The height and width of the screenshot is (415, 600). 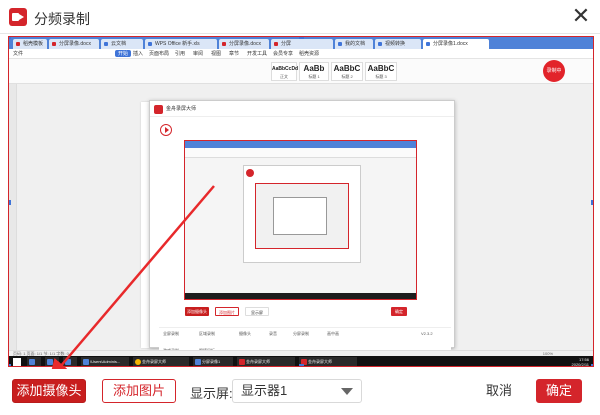 I want to click on wps-menu-bar: 文件 开始 插入 页面布局 引用 审阅 视图 章节 开发工具 会员专享 稻壳资源, so click(x=301, y=54).